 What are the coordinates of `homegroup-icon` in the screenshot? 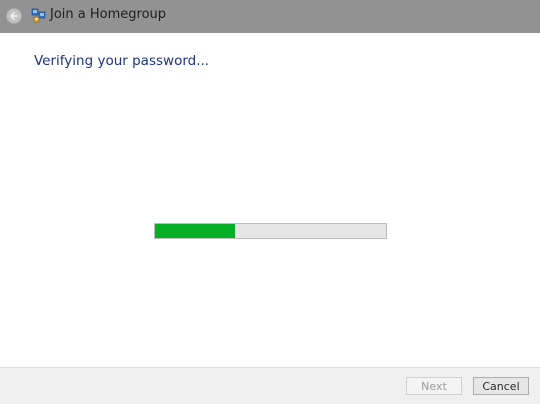 It's located at (38, 15).